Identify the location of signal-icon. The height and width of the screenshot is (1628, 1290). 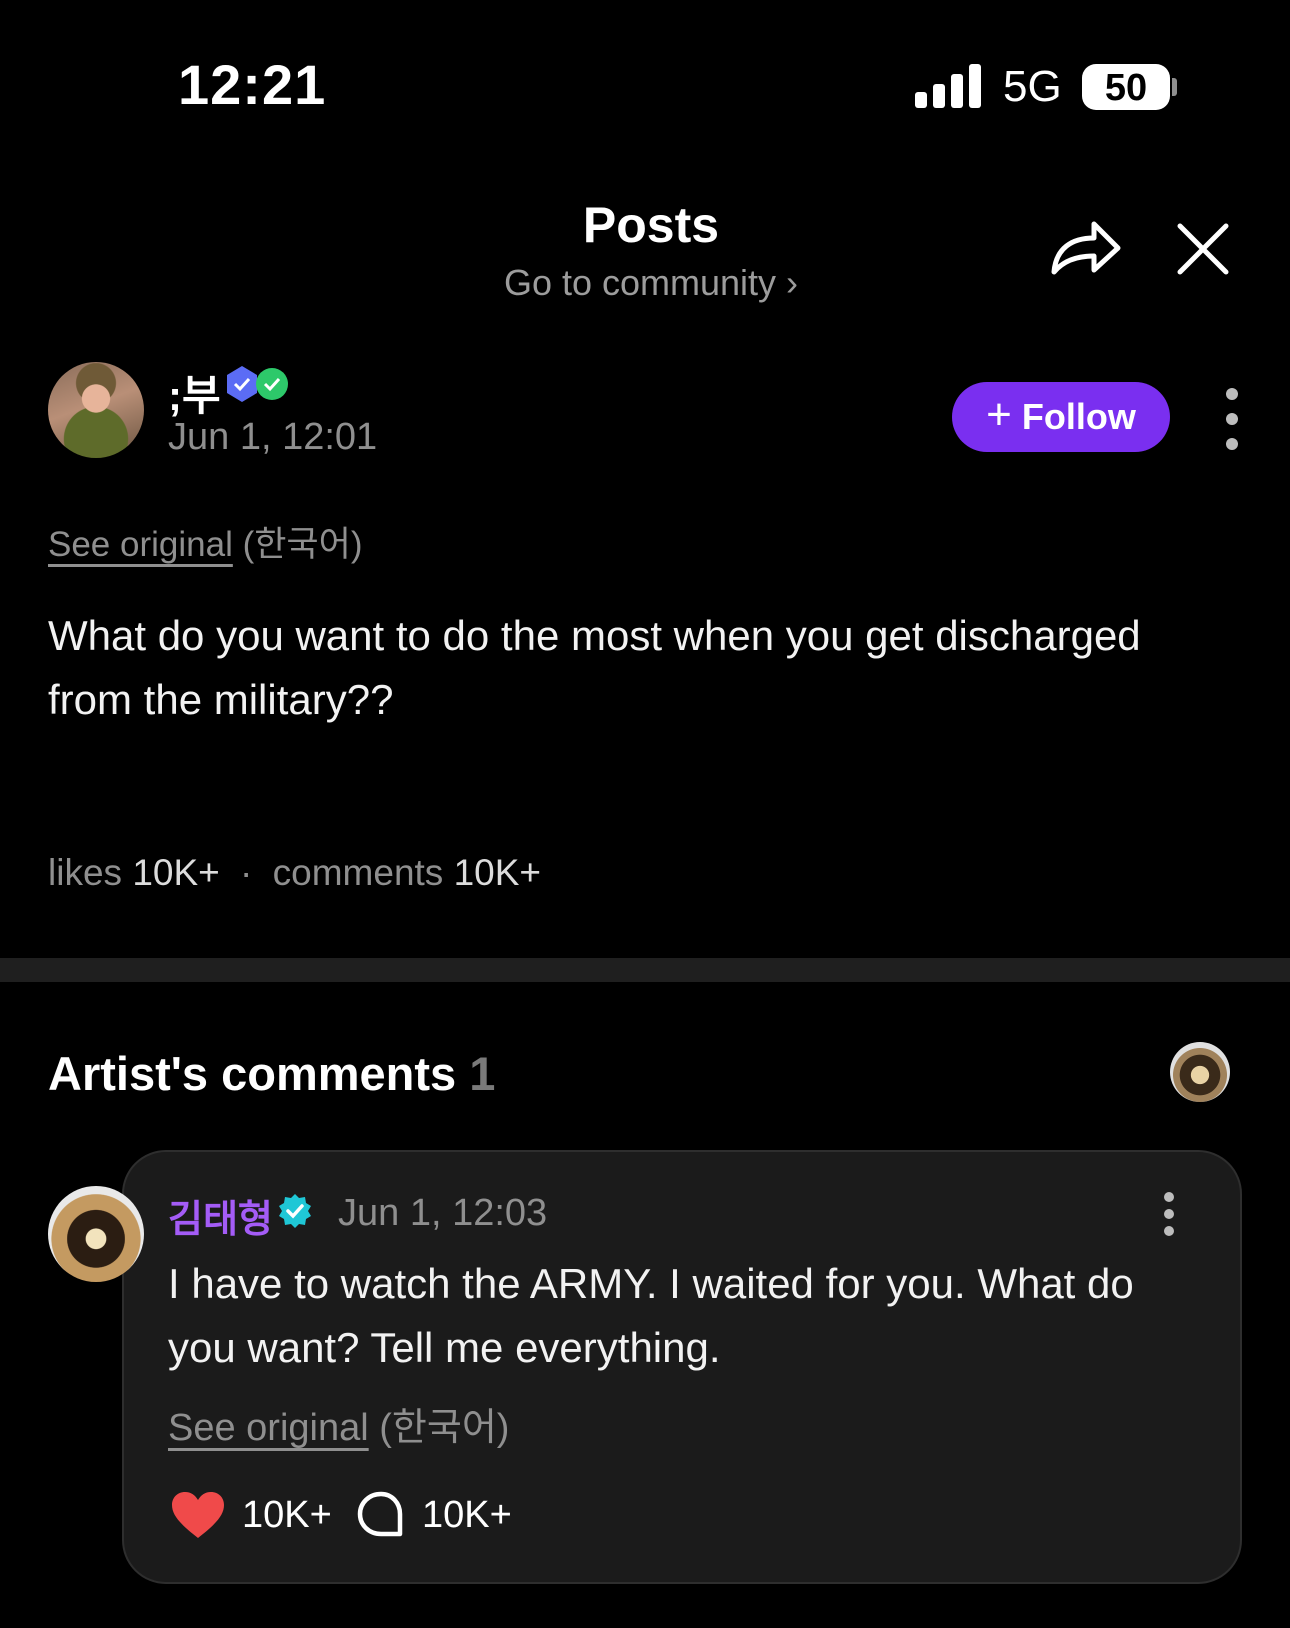
(948, 86).